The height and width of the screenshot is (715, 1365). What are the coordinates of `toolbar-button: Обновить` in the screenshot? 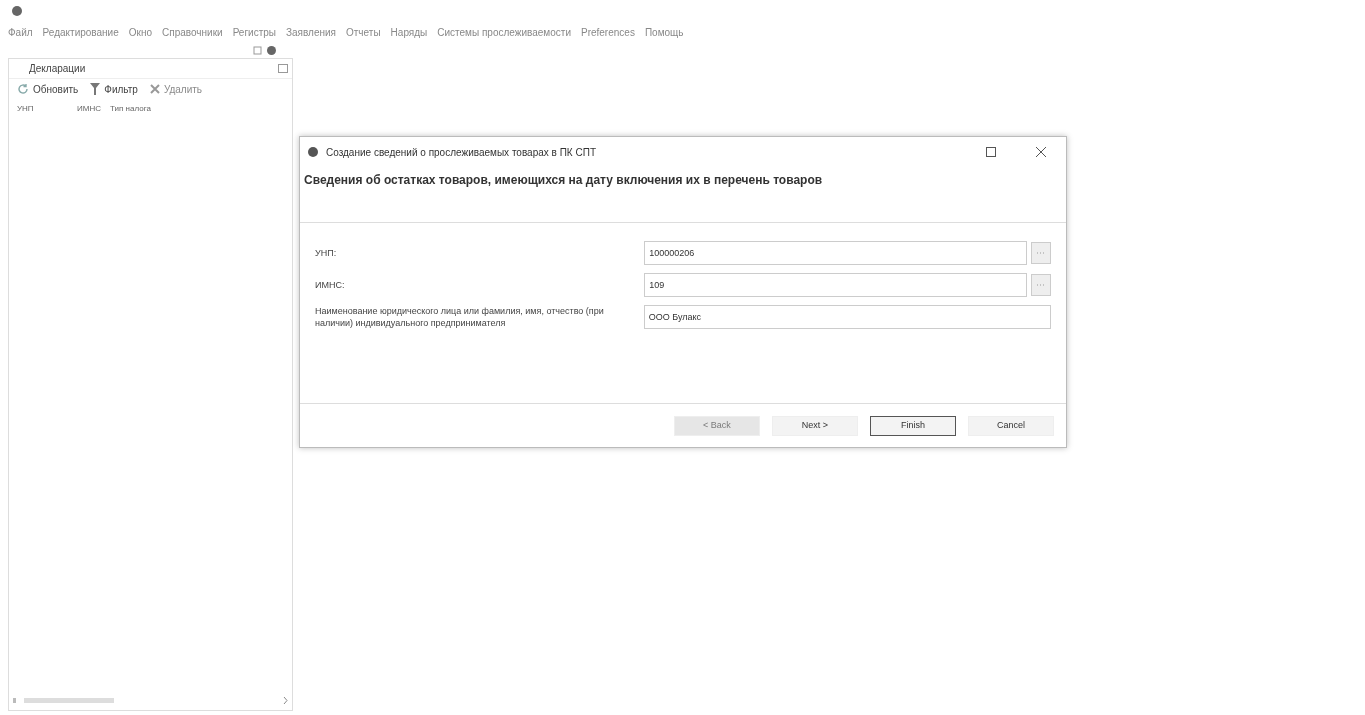 It's located at (48, 89).